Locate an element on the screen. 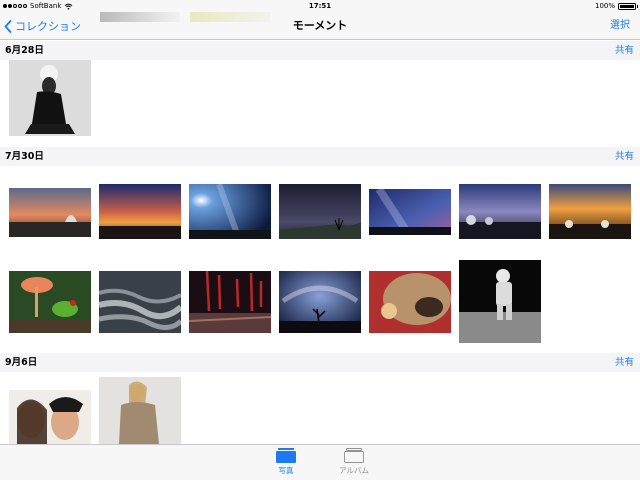 The width and height of the screenshot is (640, 480). moment-date: 9月6日 is located at coordinates (21, 362).